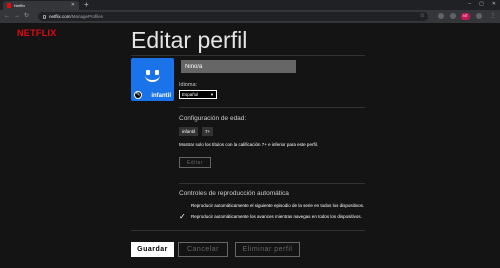 Image resolution: width=500 pixels, height=268 pixels. I want to click on language-select: Español ▼, so click(198, 94).